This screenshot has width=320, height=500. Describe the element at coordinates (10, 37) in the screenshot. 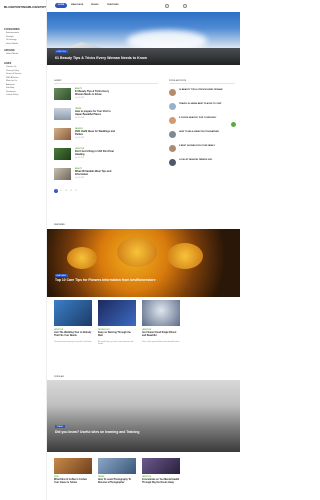

I see `sidebar-item-category: Lifestyle` at that location.